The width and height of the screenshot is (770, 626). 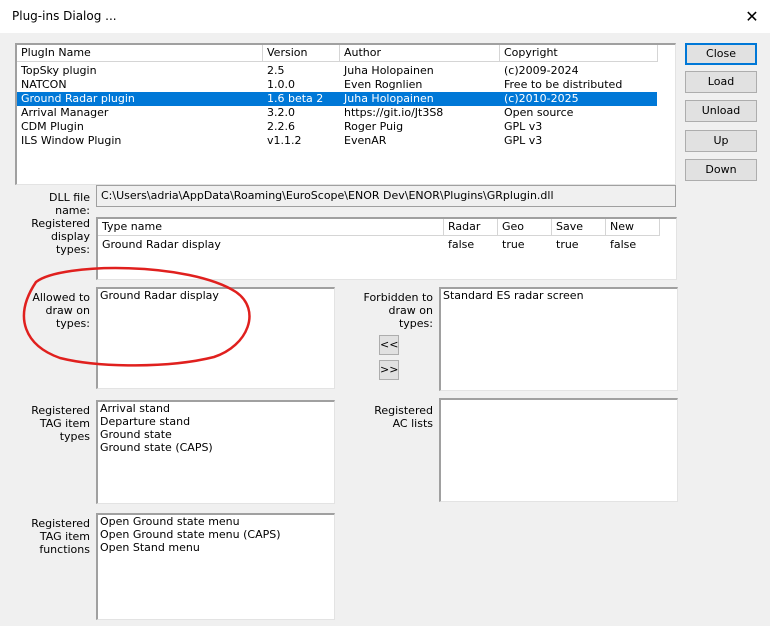 What do you see at coordinates (541, 98) in the screenshot?
I see `plugin-copyright: (c)2010-2025` at bounding box center [541, 98].